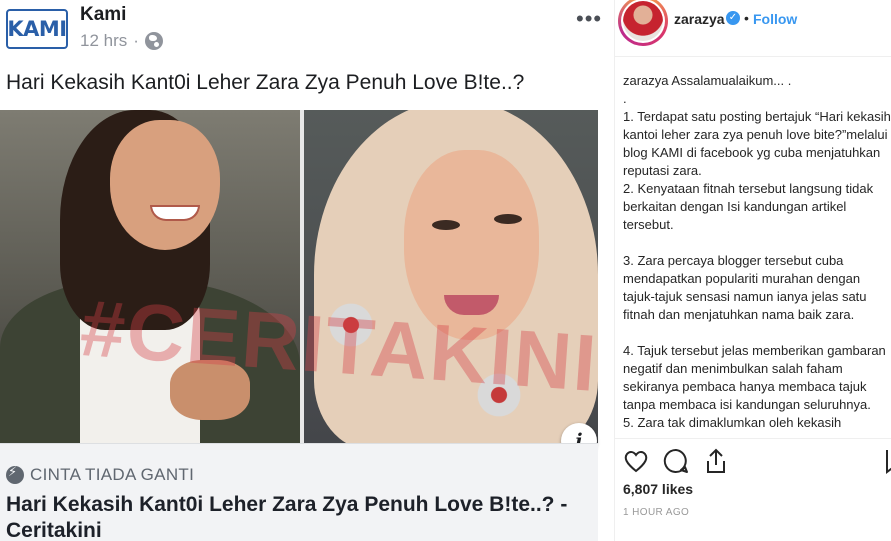 Image resolution: width=891 pixels, height=541 pixels. Describe the element at coordinates (753, 28) in the screenshot. I see `ig-header: zarazya ✓ • Follow` at that location.